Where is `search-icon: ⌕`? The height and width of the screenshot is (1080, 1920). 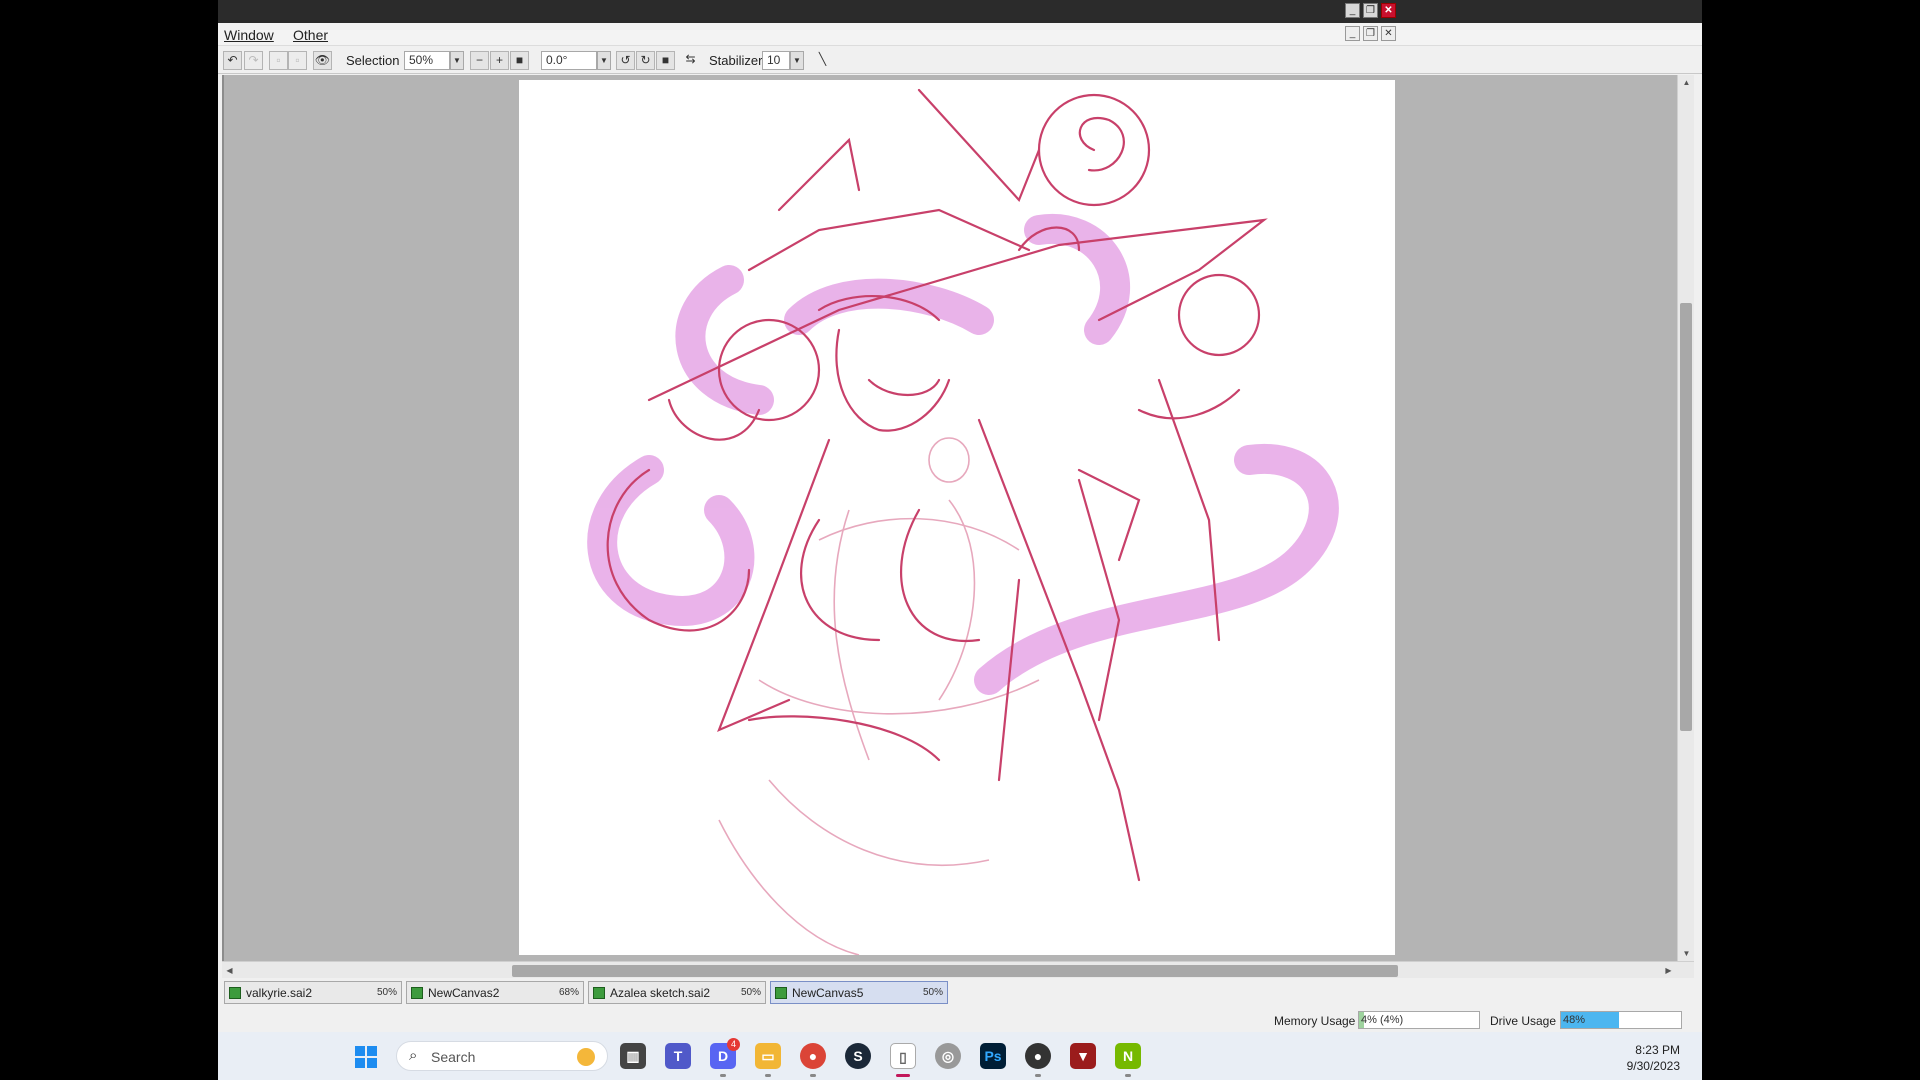
search-icon: ⌕ is located at coordinates (413, 1055).